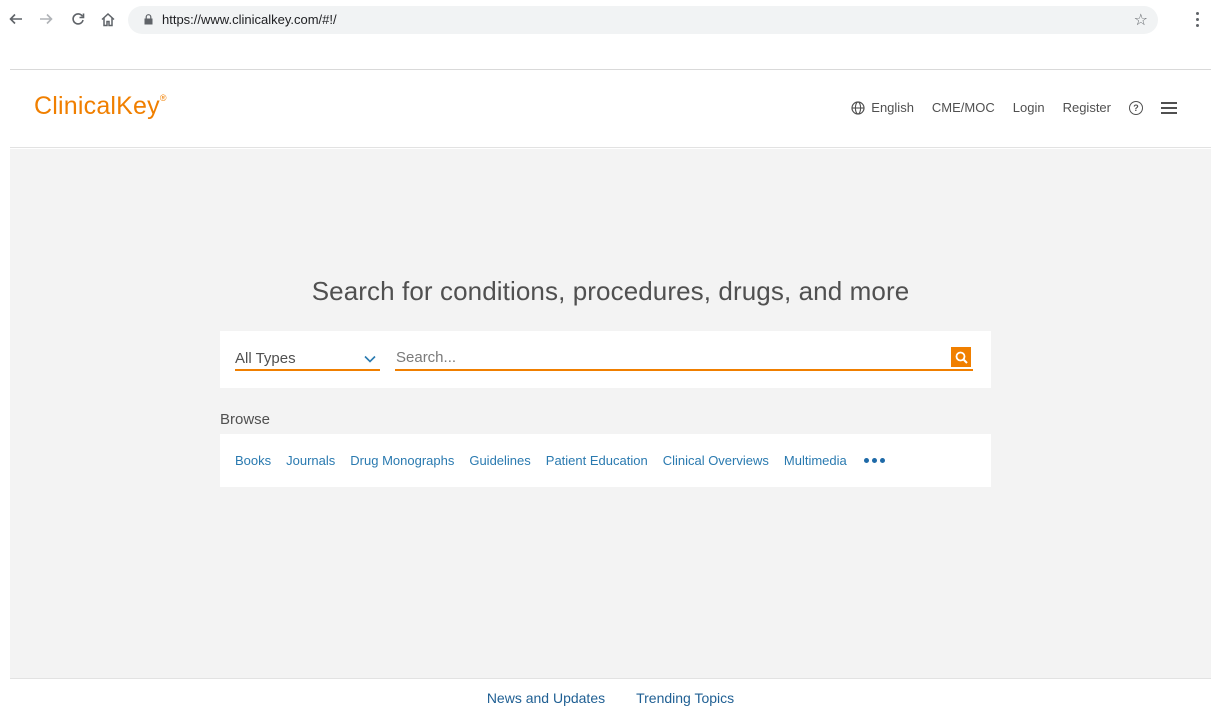  Describe the element at coordinates (546, 698) in the screenshot. I see `news-and-updates-link: News and Updates` at that location.